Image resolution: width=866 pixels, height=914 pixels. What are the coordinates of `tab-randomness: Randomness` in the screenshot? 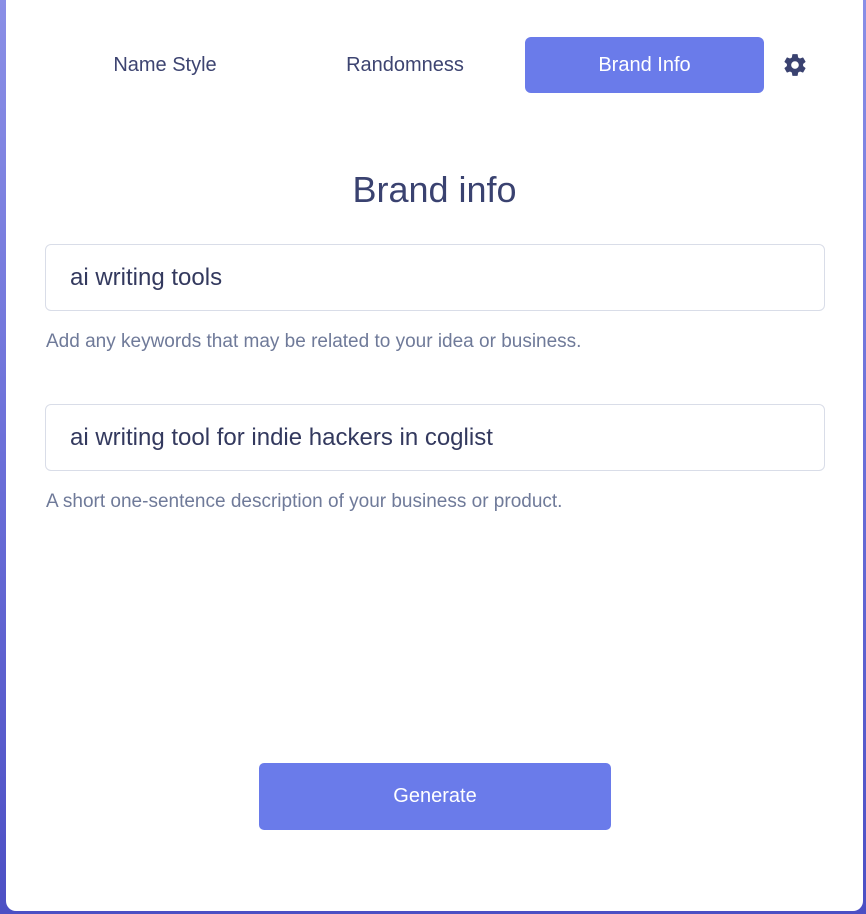 It's located at (405, 65).